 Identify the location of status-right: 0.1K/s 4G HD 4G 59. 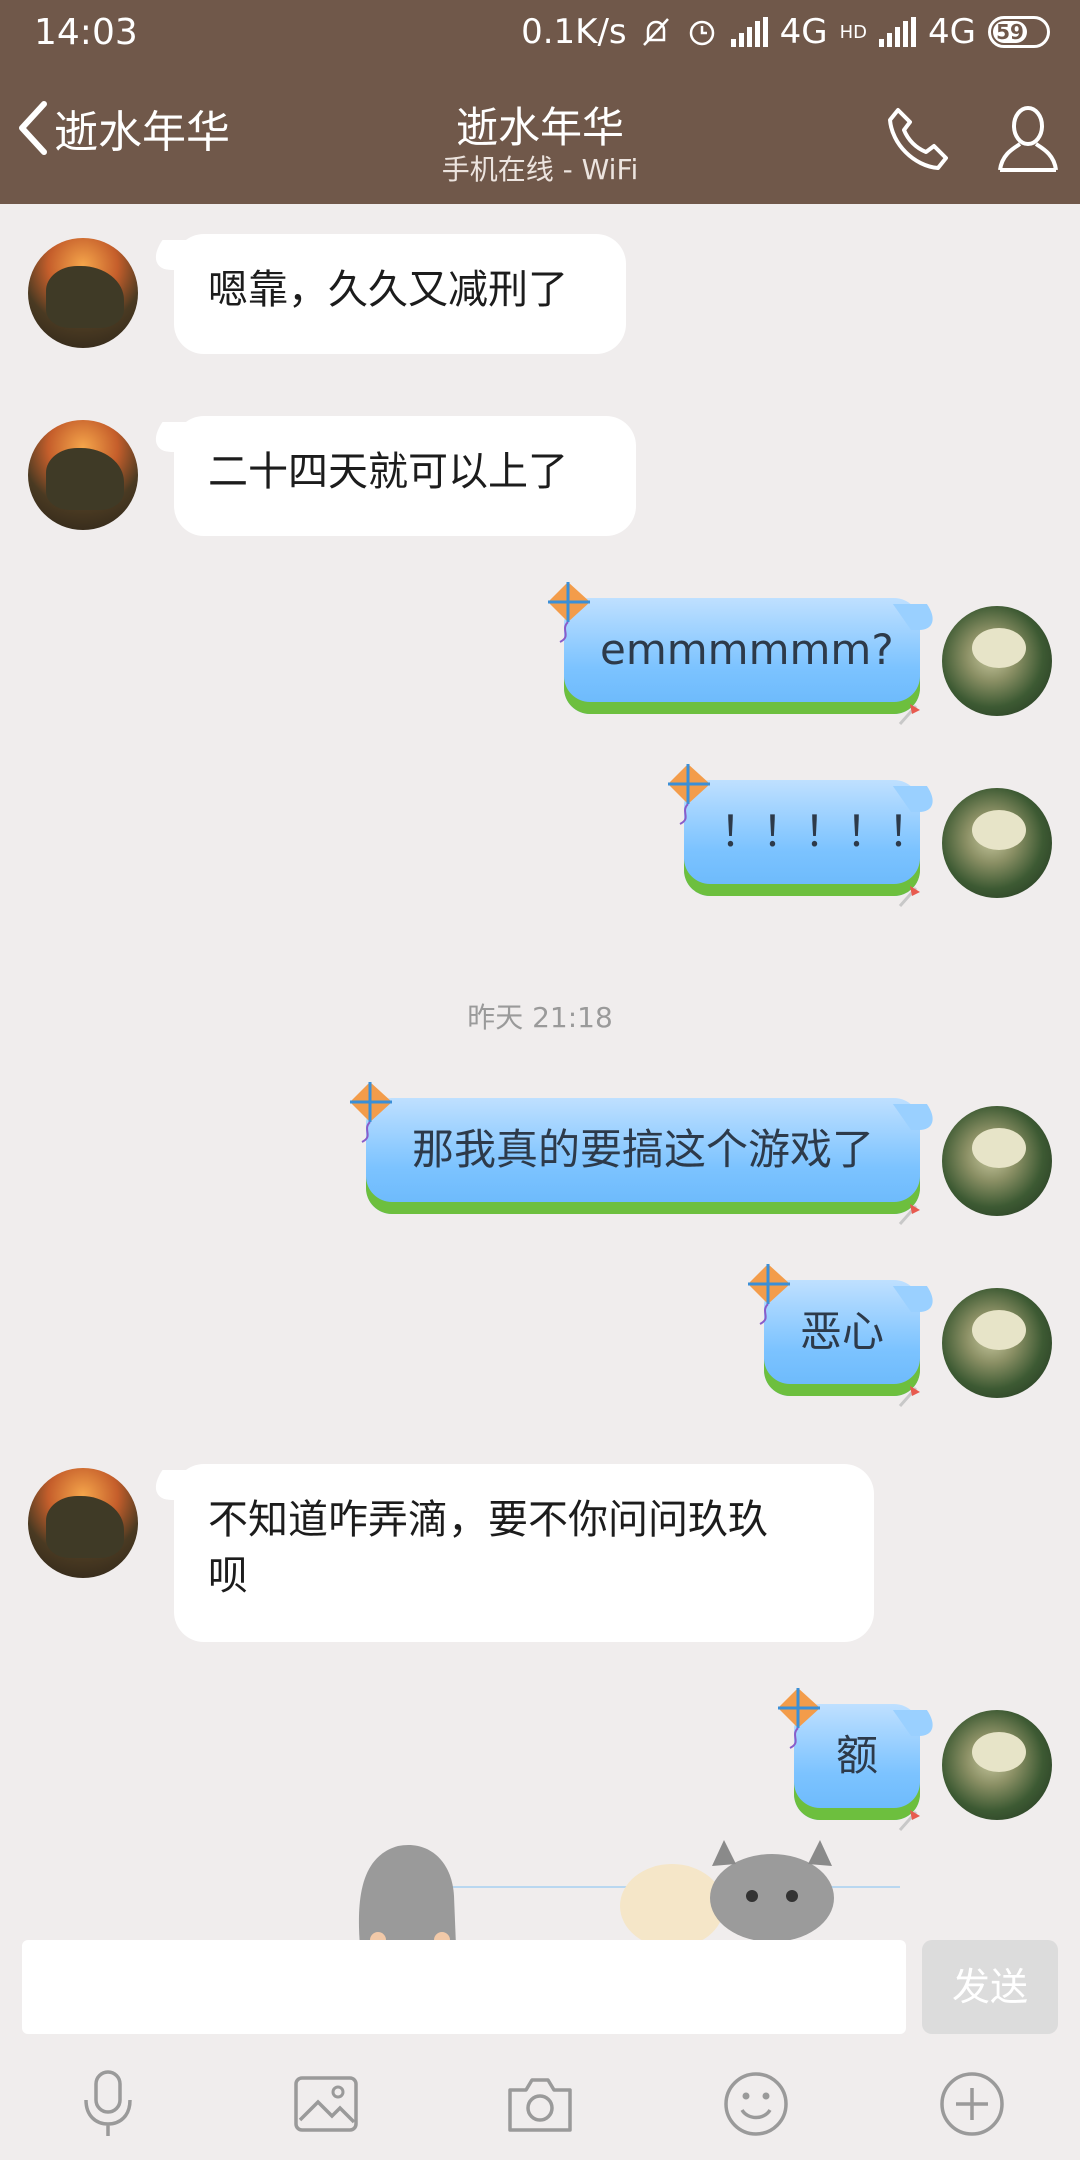
(785, 32).